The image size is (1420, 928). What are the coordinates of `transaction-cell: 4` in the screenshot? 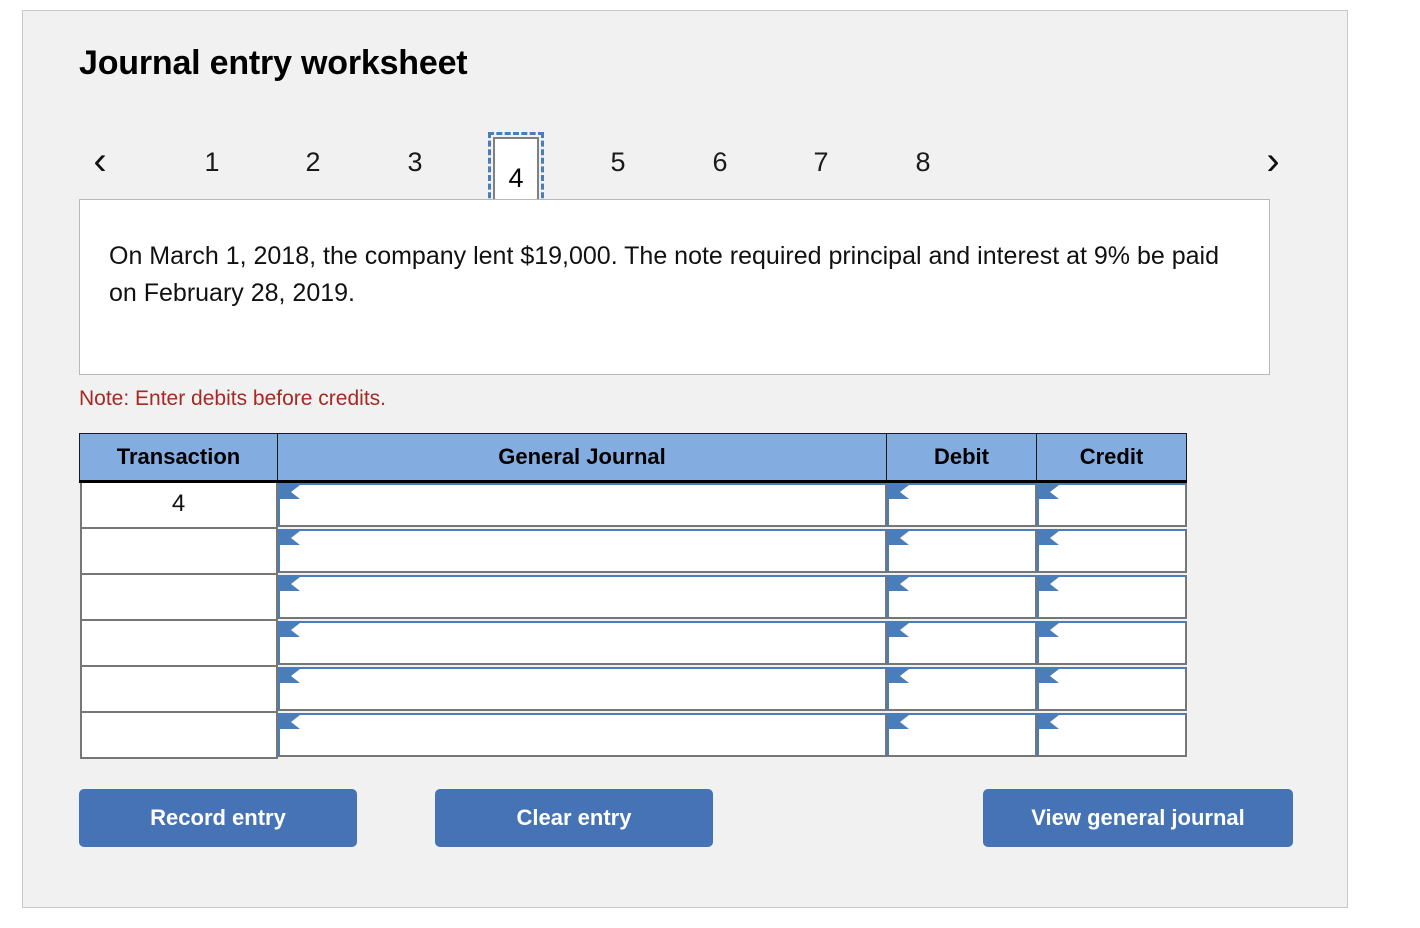 It's located at (178, 505).